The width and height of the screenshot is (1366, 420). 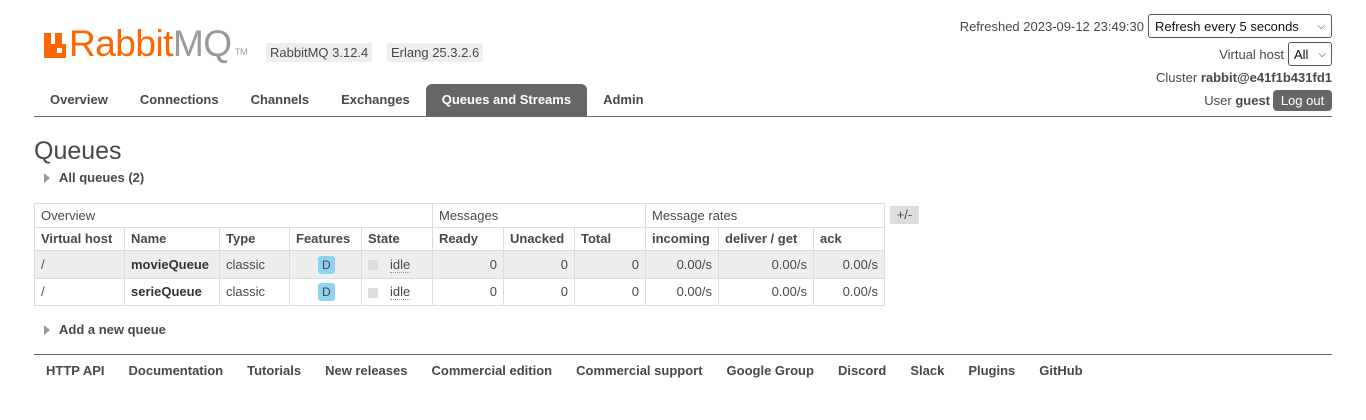 I want to click on rabbitmq-version-badge: RabbitMQ 3.12.4, so click(x=319, y=52).